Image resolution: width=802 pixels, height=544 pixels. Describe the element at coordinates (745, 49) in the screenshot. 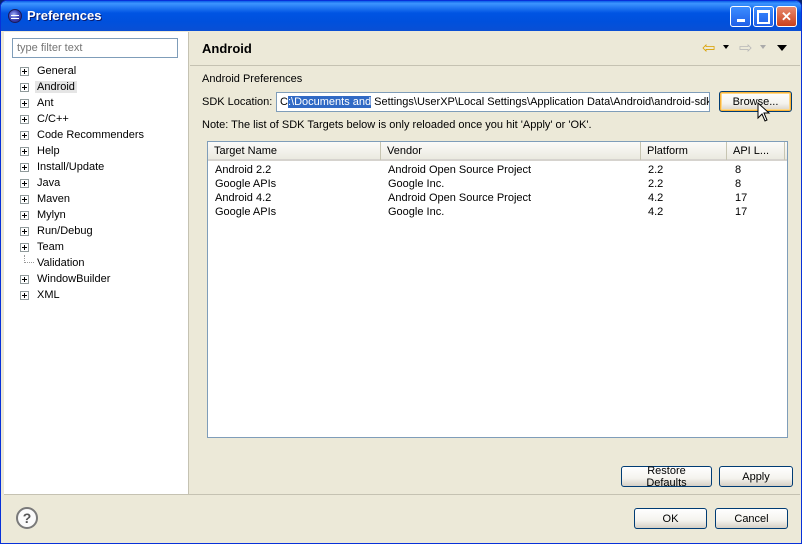

I see `forward-arrow-icon: ⇨` at that location.